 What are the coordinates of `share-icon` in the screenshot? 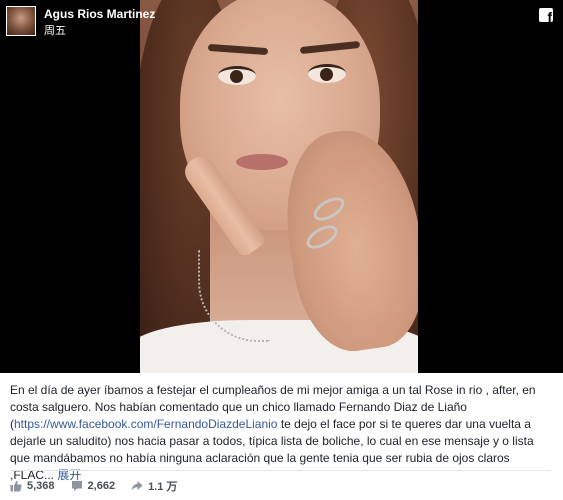 It's located at (137, 486).